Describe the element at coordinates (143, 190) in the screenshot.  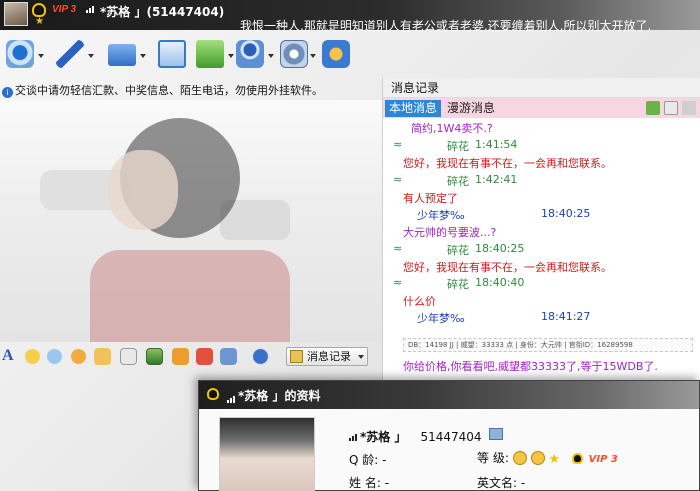
I see `background-photo-face` at that location.